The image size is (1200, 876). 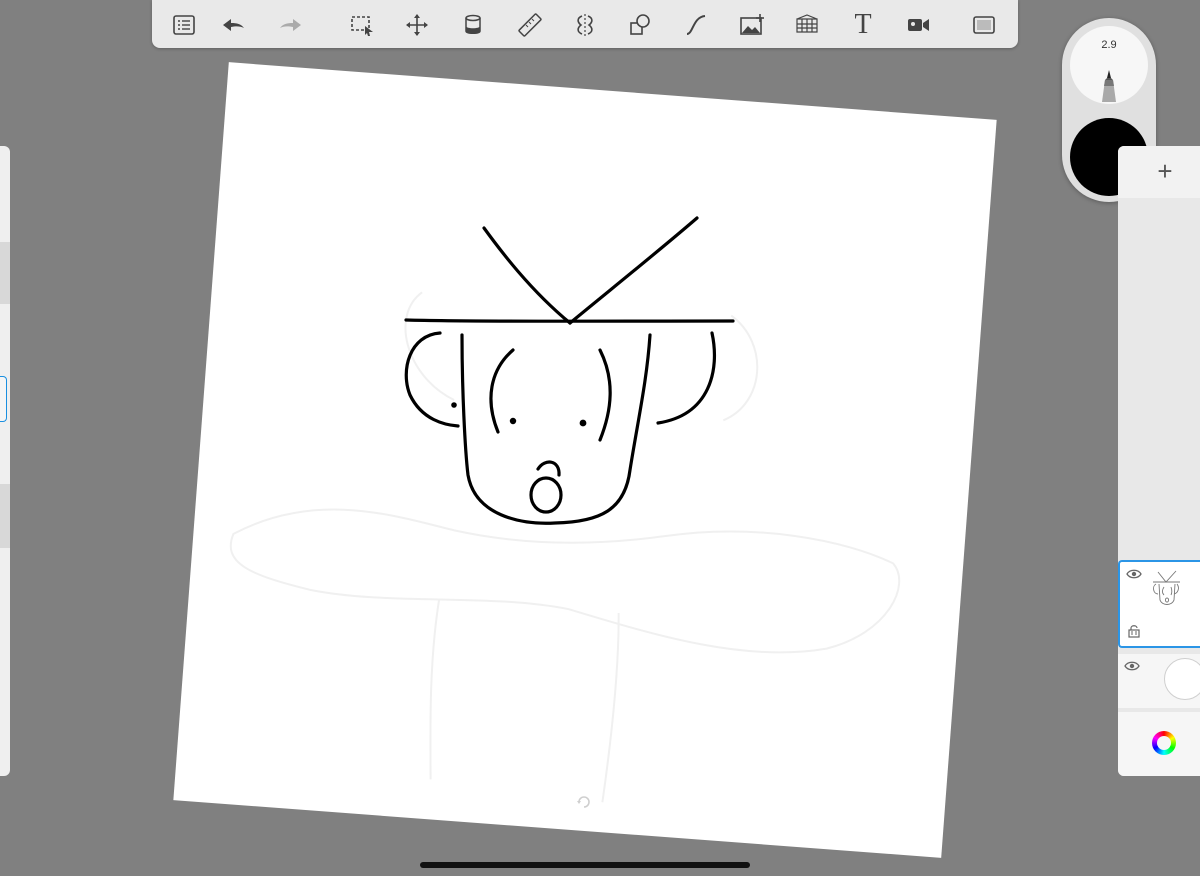 I want to click on layer-thumbnail, so click(x=1166, y=587).